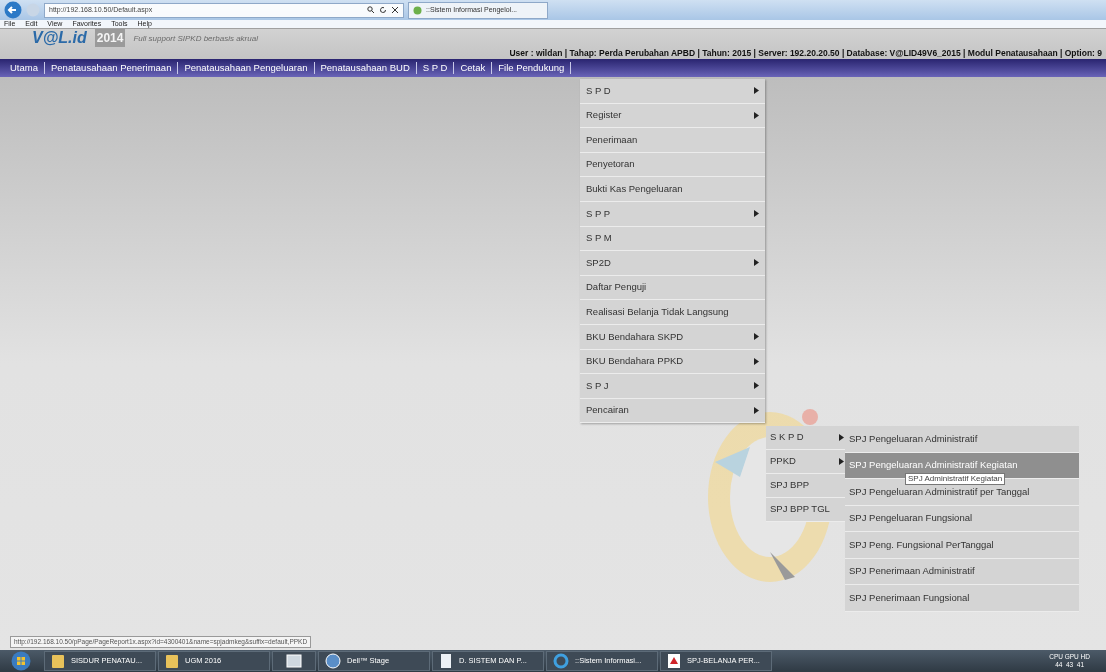 The image size is (1106, 672). What do you see at coordinates (672, 116) in the screenshot?
I see `dropdown-menu-item: Register` at bounding box center [672, 116].